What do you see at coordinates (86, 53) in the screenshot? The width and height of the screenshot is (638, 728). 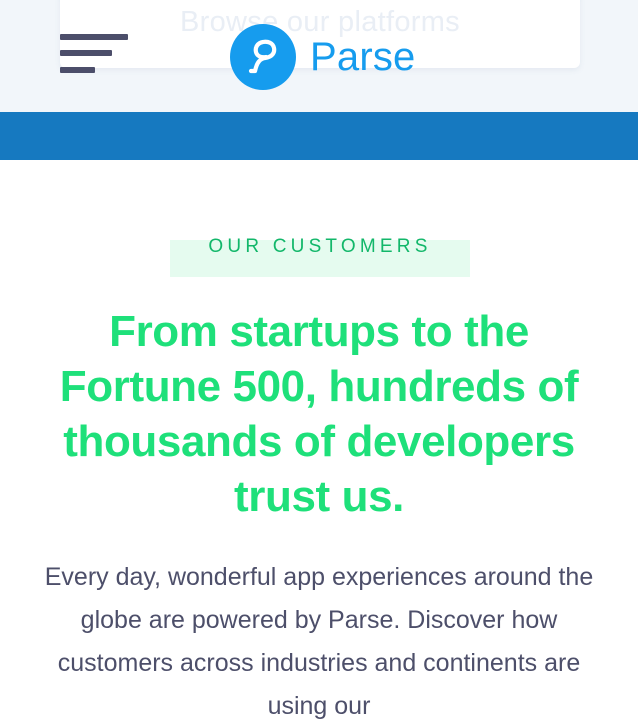 I see `menu-bar-middle` at bounding box center [86, 53].